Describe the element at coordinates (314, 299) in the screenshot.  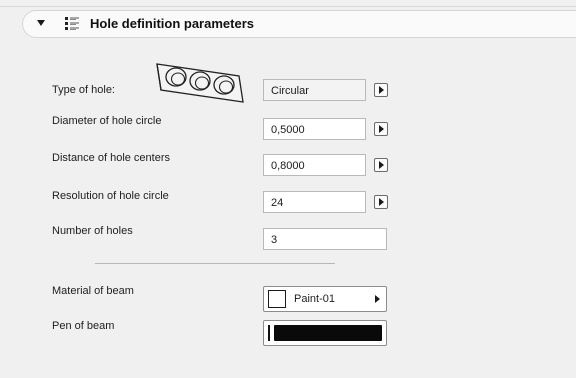
I see `material-value: Paint-01` at that location.